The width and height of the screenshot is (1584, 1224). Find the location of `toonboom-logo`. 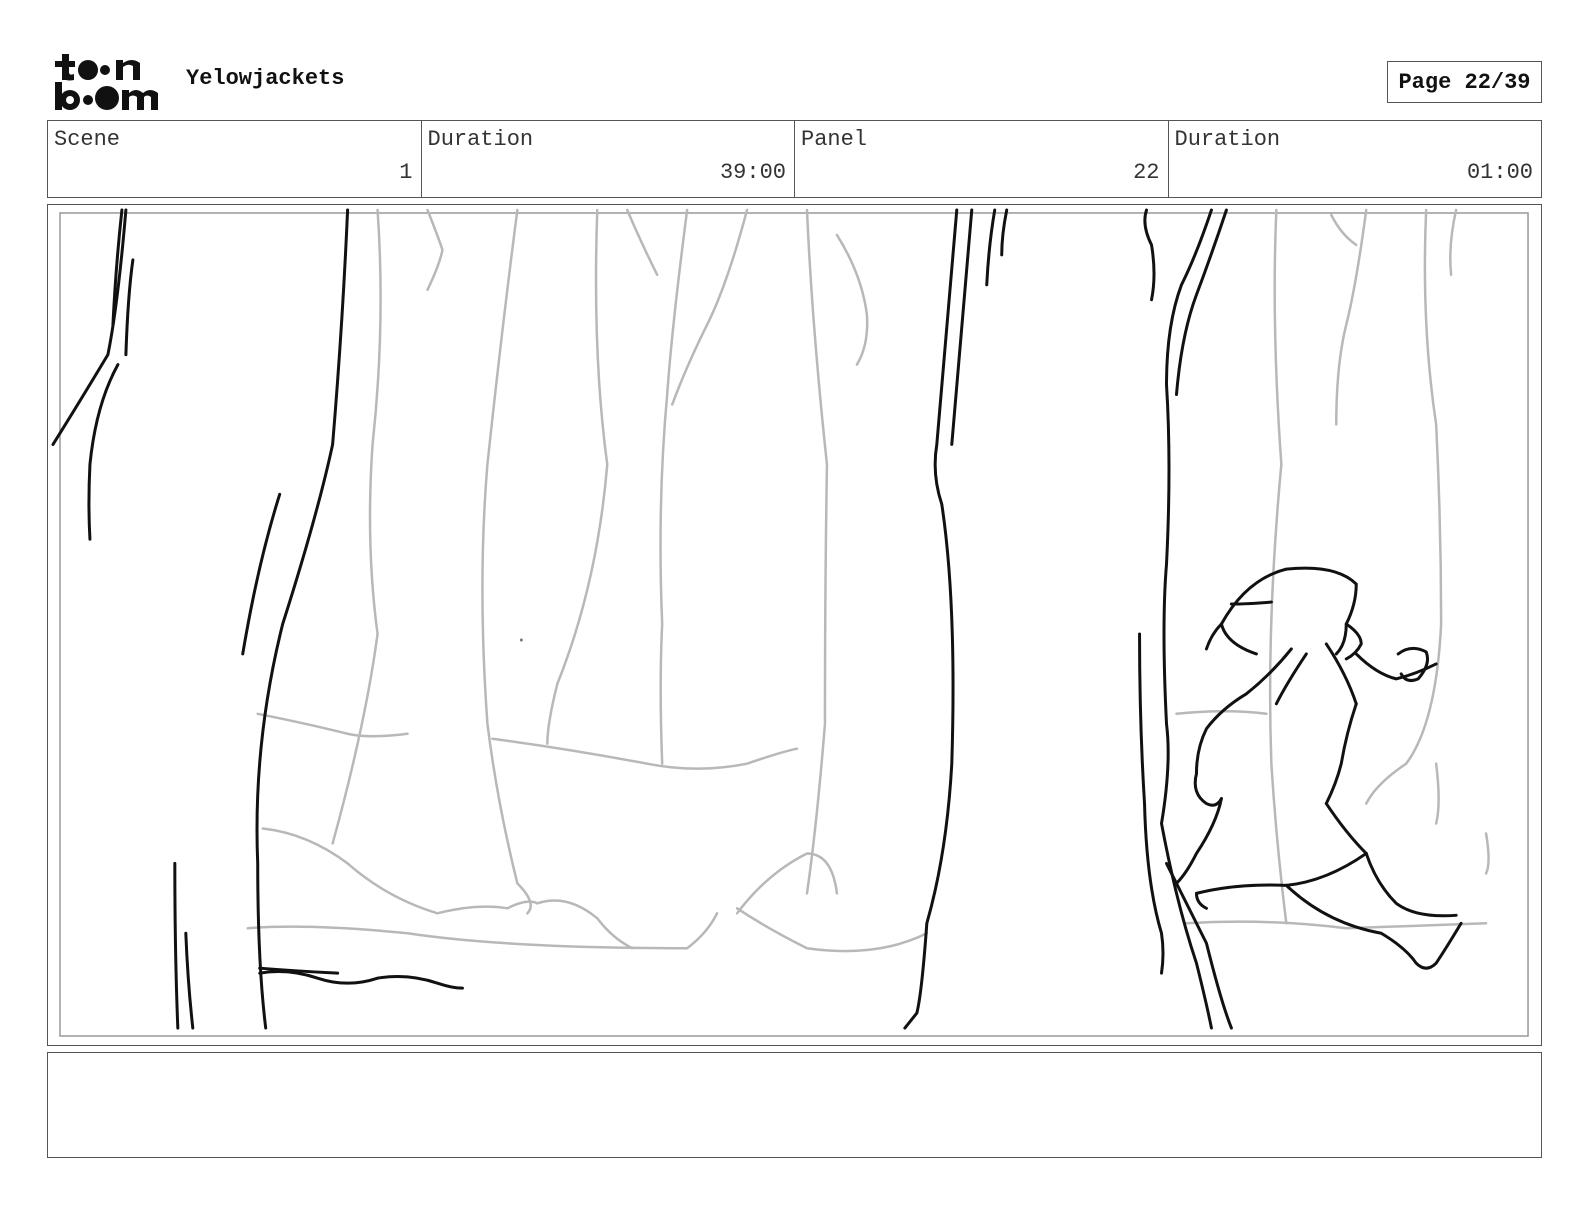

toonboom-logo is located at coordinates (108, 82).